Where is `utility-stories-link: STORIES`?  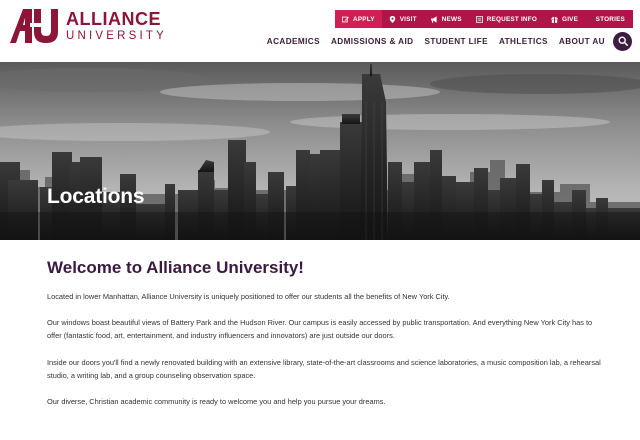 utility-stories-link: STORIES is located at coordinates (611, 19).